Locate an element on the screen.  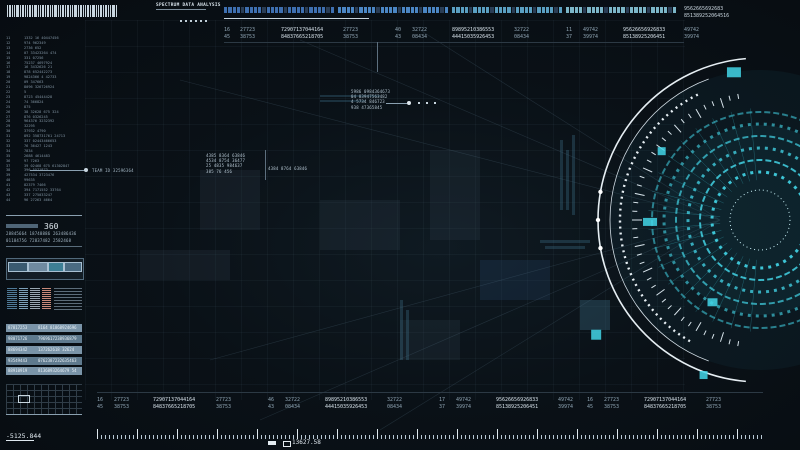
mini-grid-line is located at coordinates (44, 414).